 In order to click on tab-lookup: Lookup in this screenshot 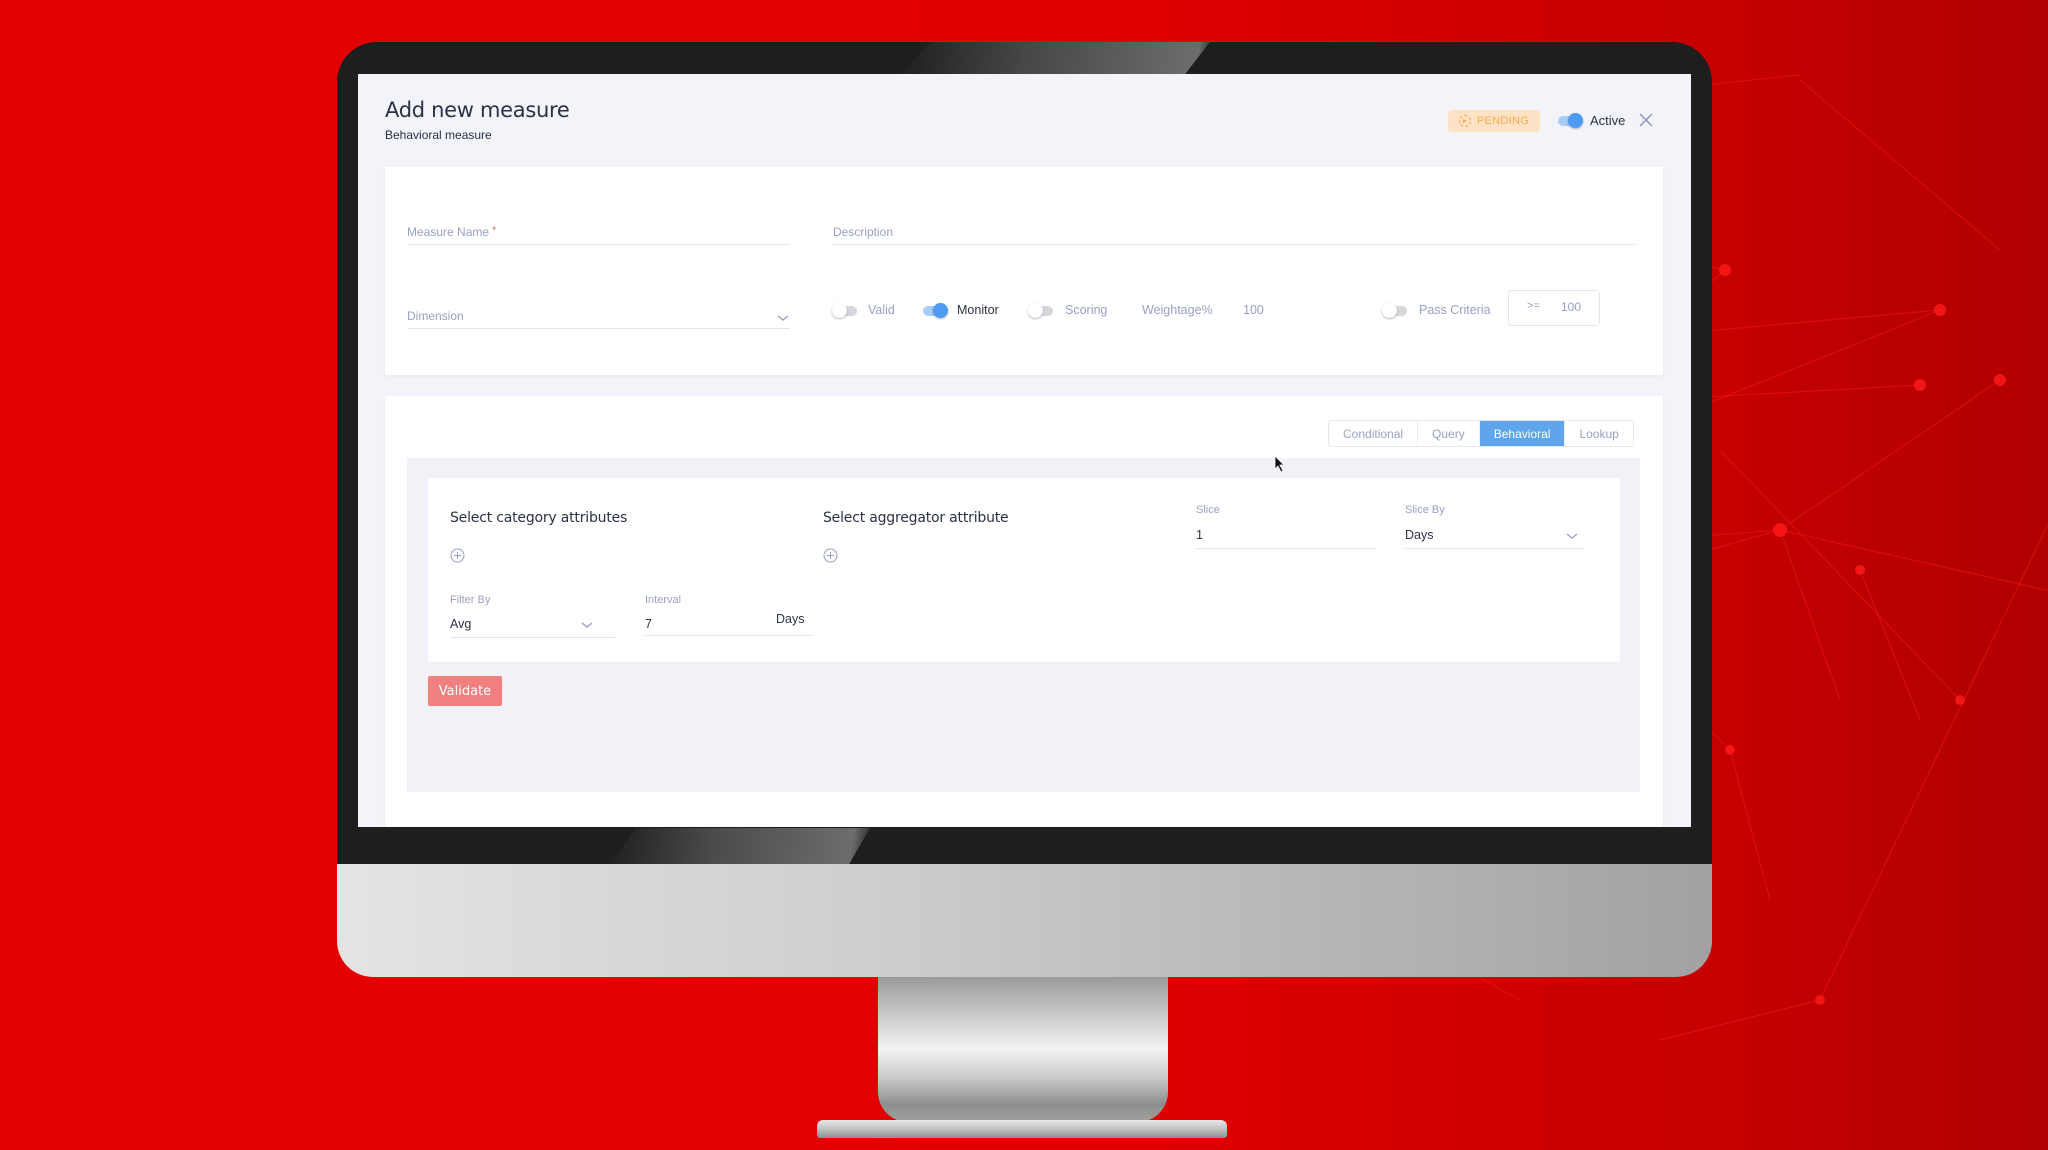, I will do `click(1598, 433)`.